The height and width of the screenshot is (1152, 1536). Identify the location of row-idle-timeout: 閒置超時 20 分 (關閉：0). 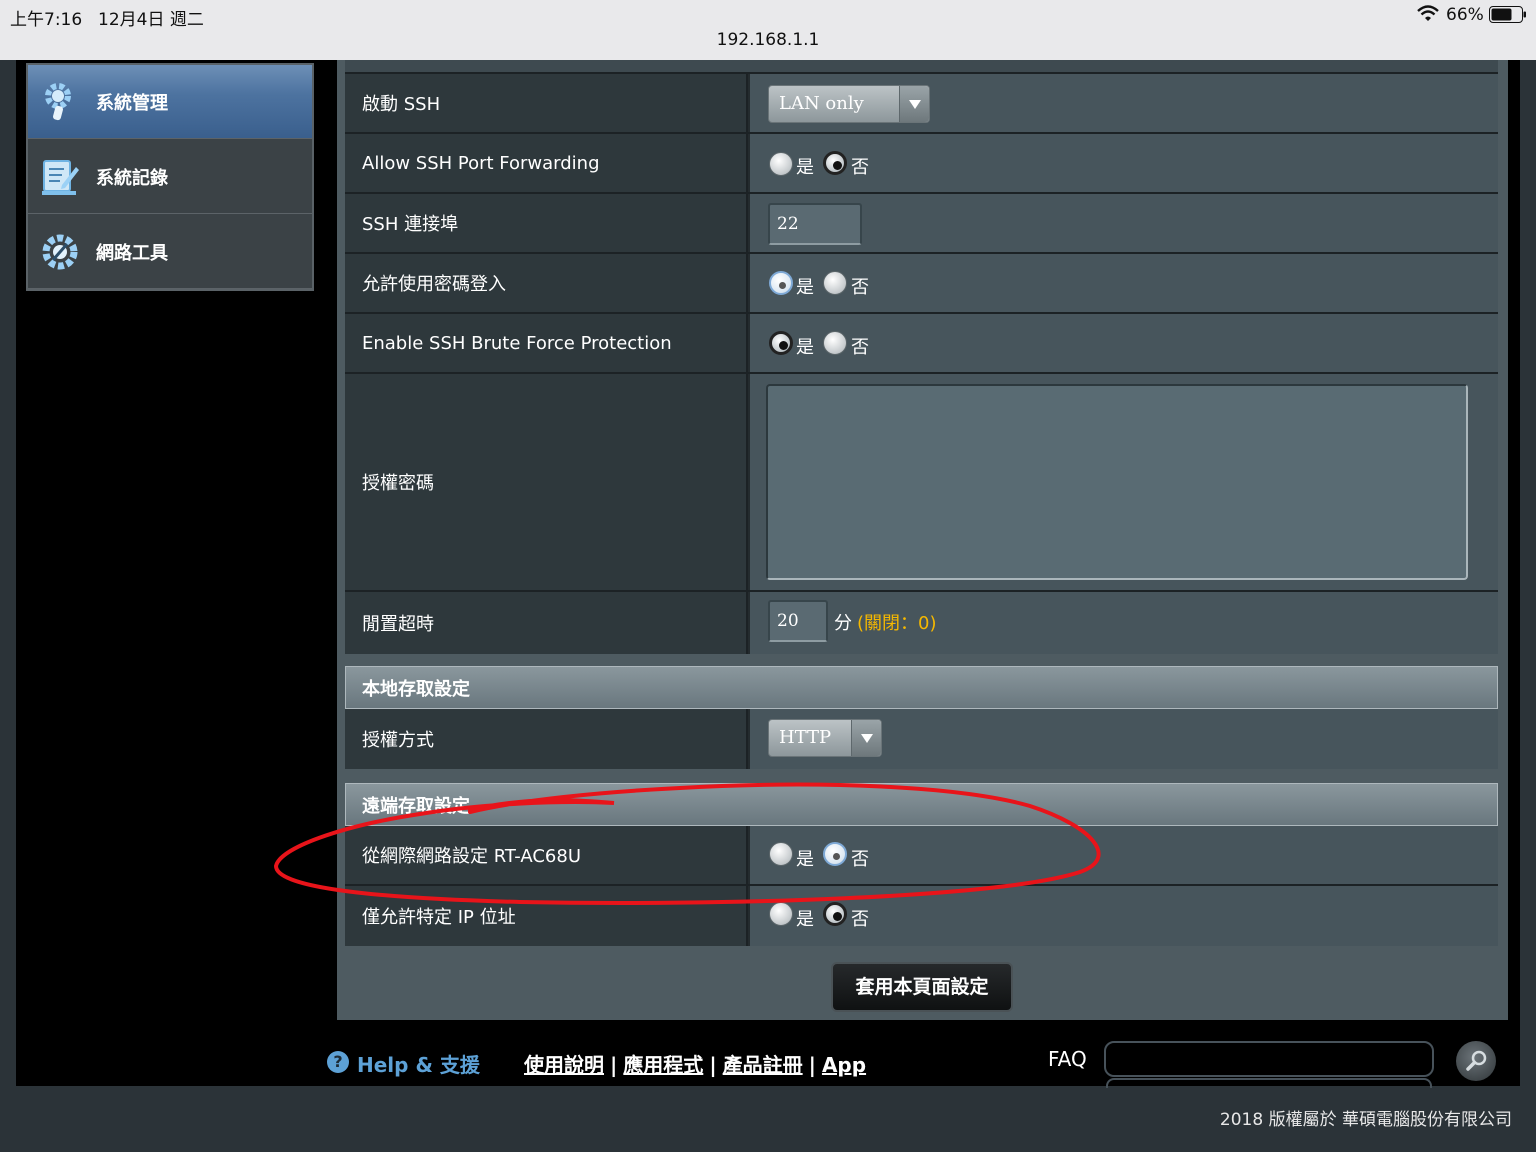
(921, 623).